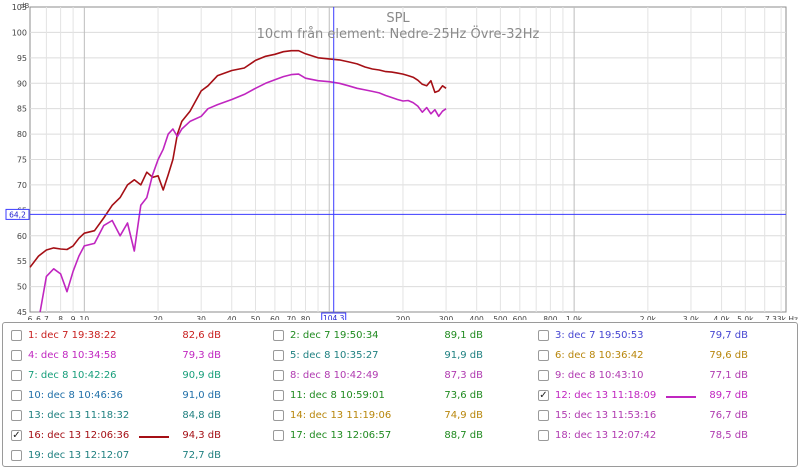 This screenshot has height=469, width=800. Describe the element at coordinates (17, 214) in the screenshot. I see `cursor-y-readout: 64,2` at that location.